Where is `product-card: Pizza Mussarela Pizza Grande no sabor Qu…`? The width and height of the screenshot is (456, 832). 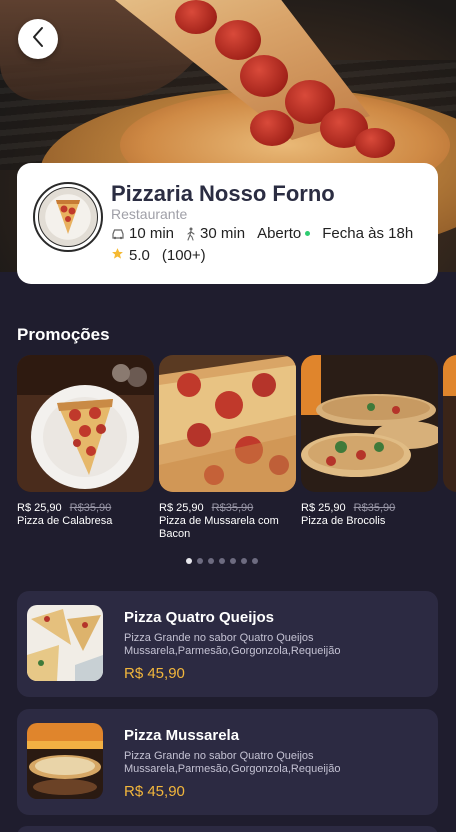
product-card: Pizza Mussarela Pizza Grande no sabor Qu… is located at coordinates (227, 762).